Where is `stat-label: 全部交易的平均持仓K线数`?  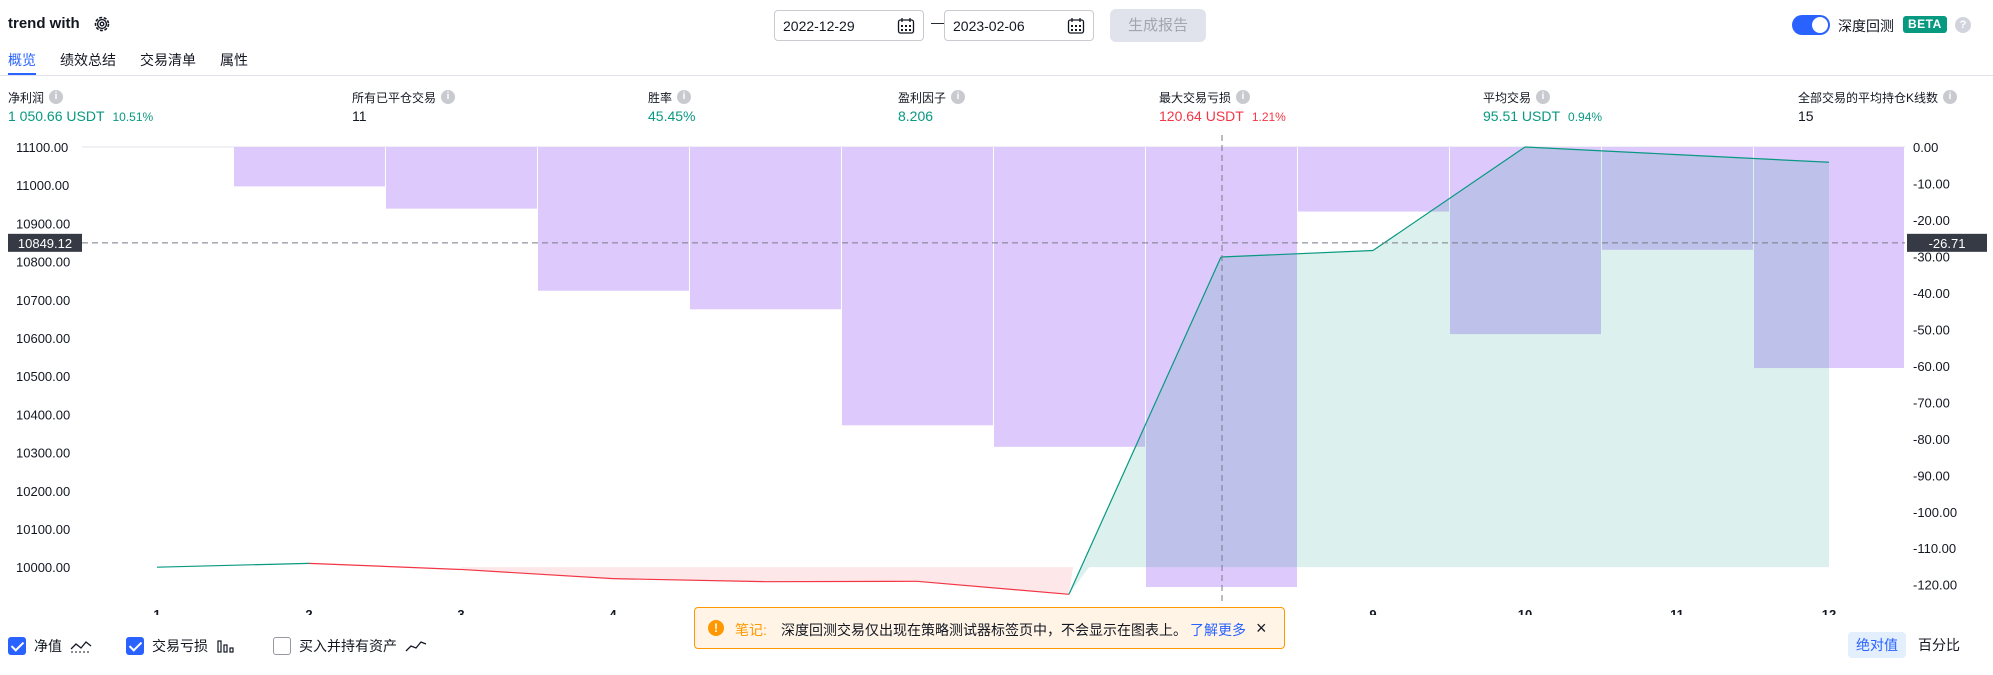
stat-label: 全部交易的平均持仓K线数 is located at coordinates (1868, 97).